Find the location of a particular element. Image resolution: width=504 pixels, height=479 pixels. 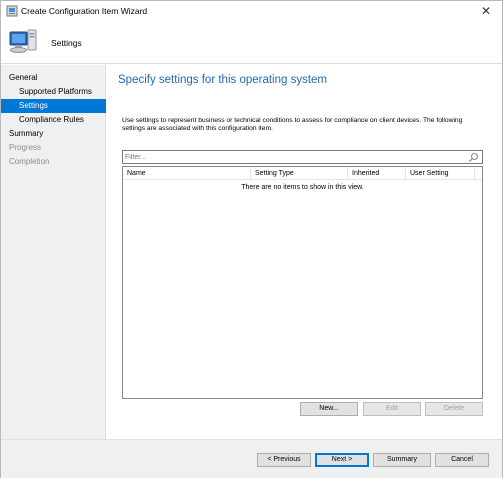

cancel-button: Cancel is located at coordinates (462, 460).